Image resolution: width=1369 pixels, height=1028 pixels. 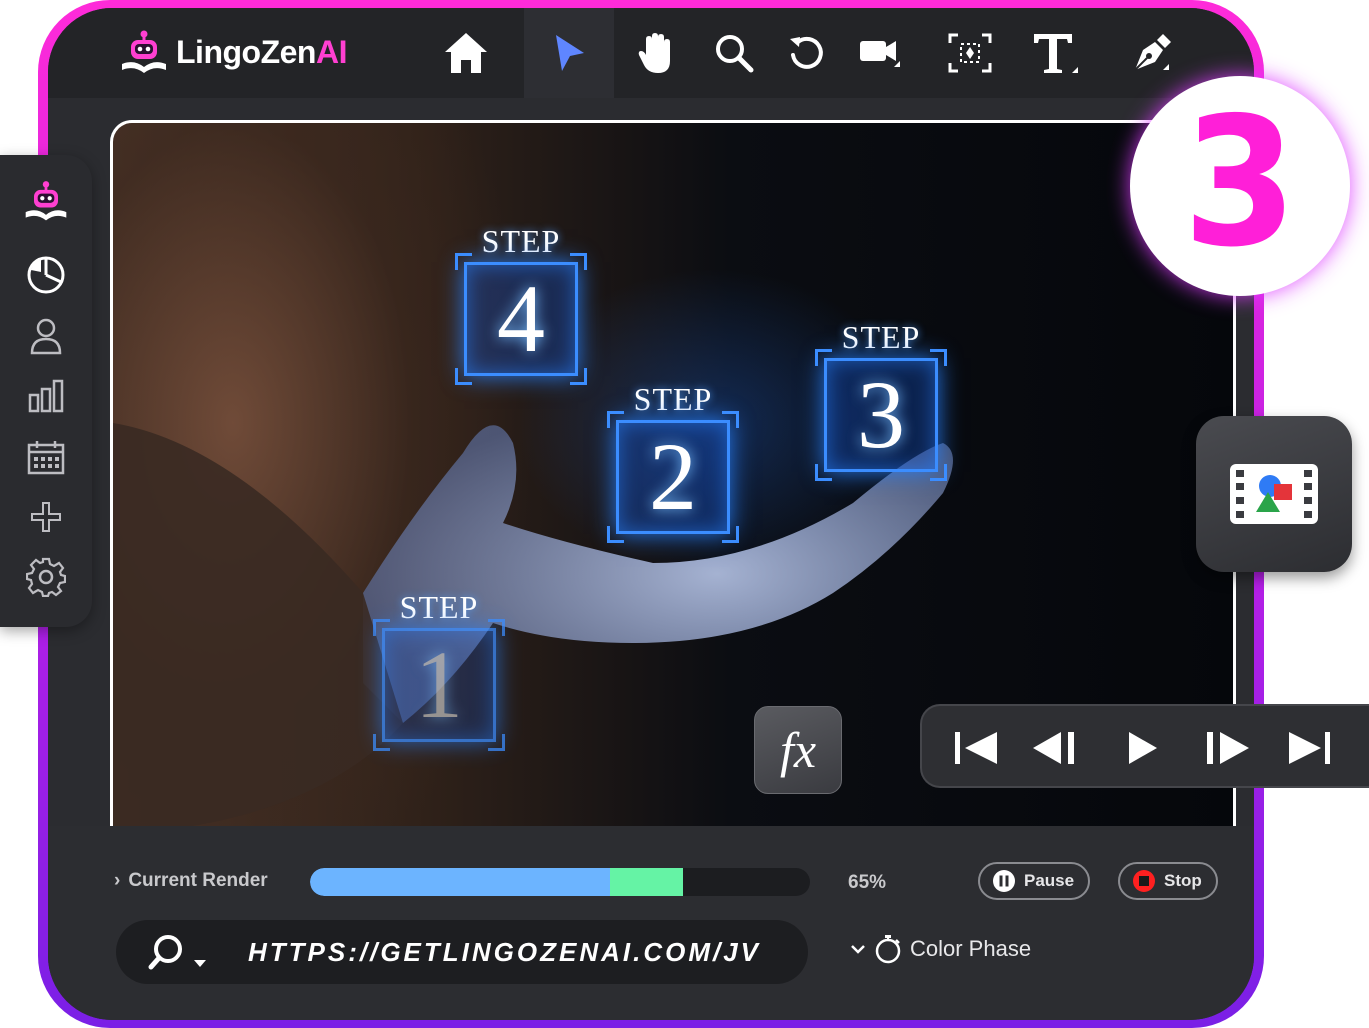 What do you see at coordinates (888, 949) in the screenshot?
I see `timer-icon` at bounding box center [888, 949].